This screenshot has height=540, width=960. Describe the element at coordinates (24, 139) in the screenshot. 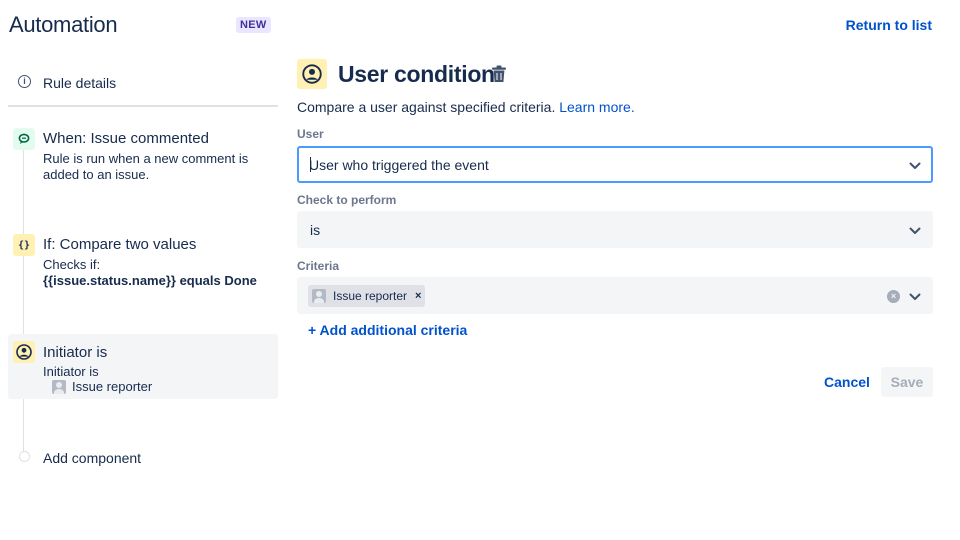

I see `comment-icon` at that location.